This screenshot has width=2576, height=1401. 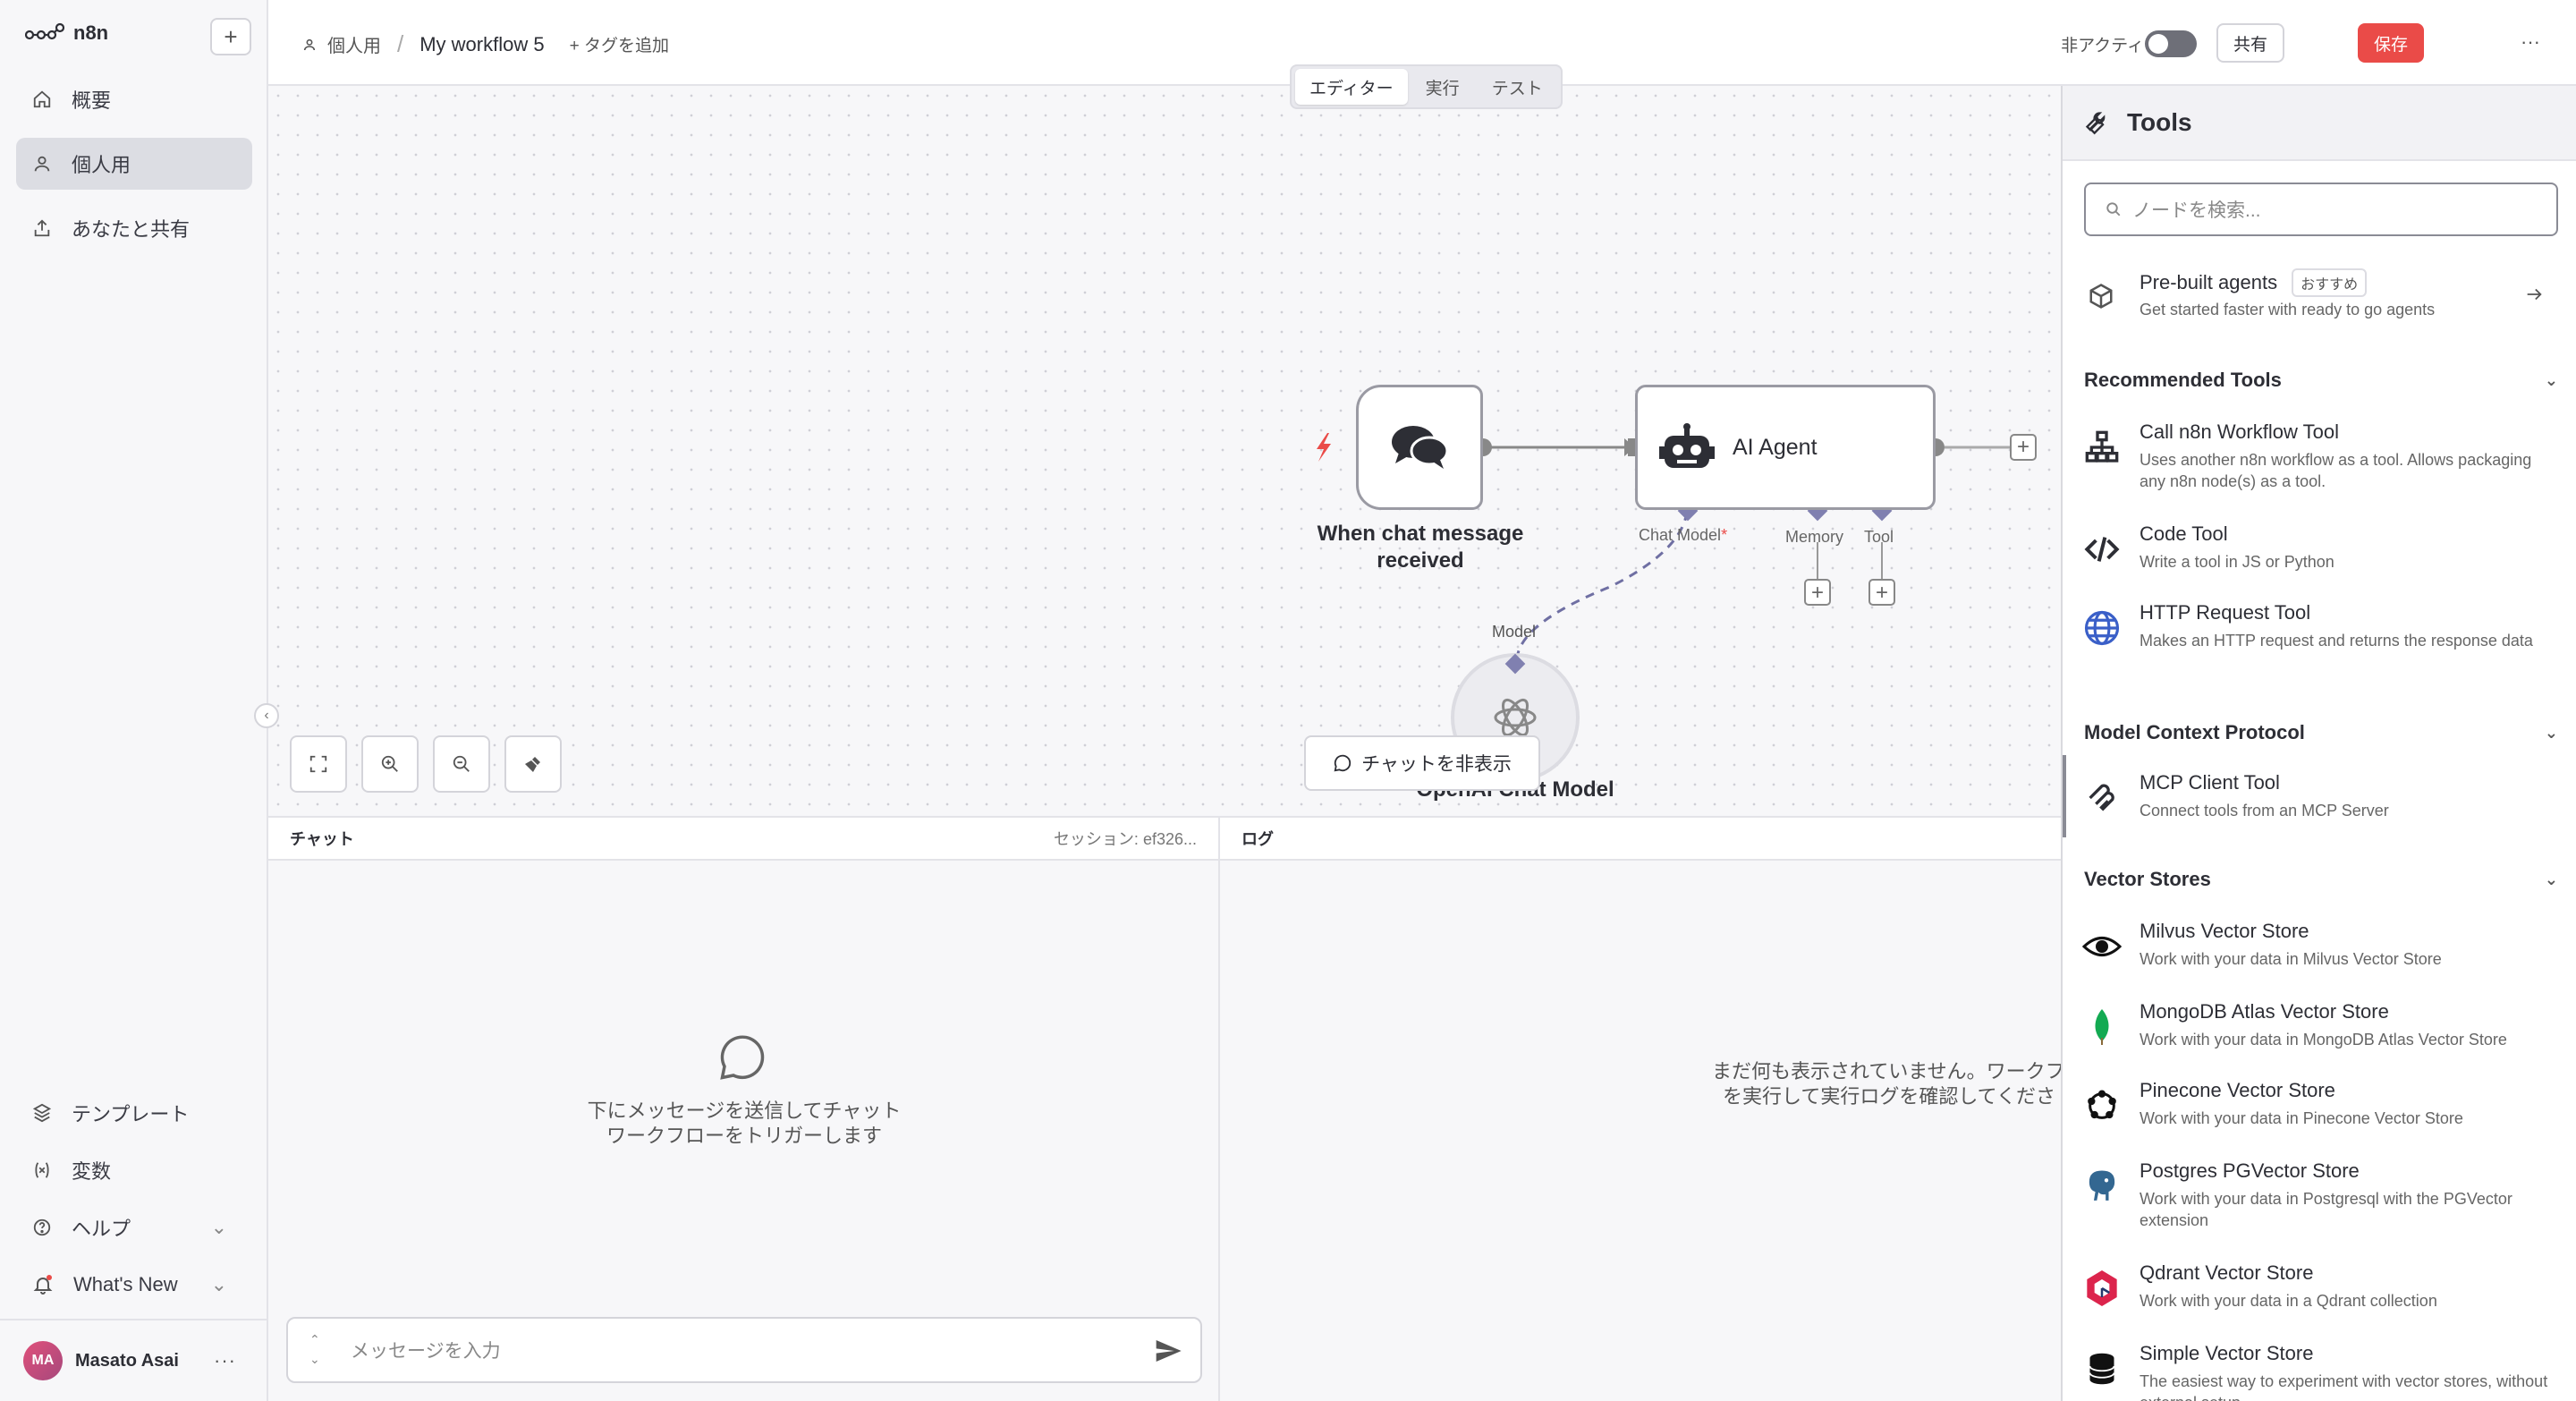 What do you see at coordinates (225, 1360) in the screenshot?
I see `user-menu-dots-icon: ···` at bounding box center [225, 1360].